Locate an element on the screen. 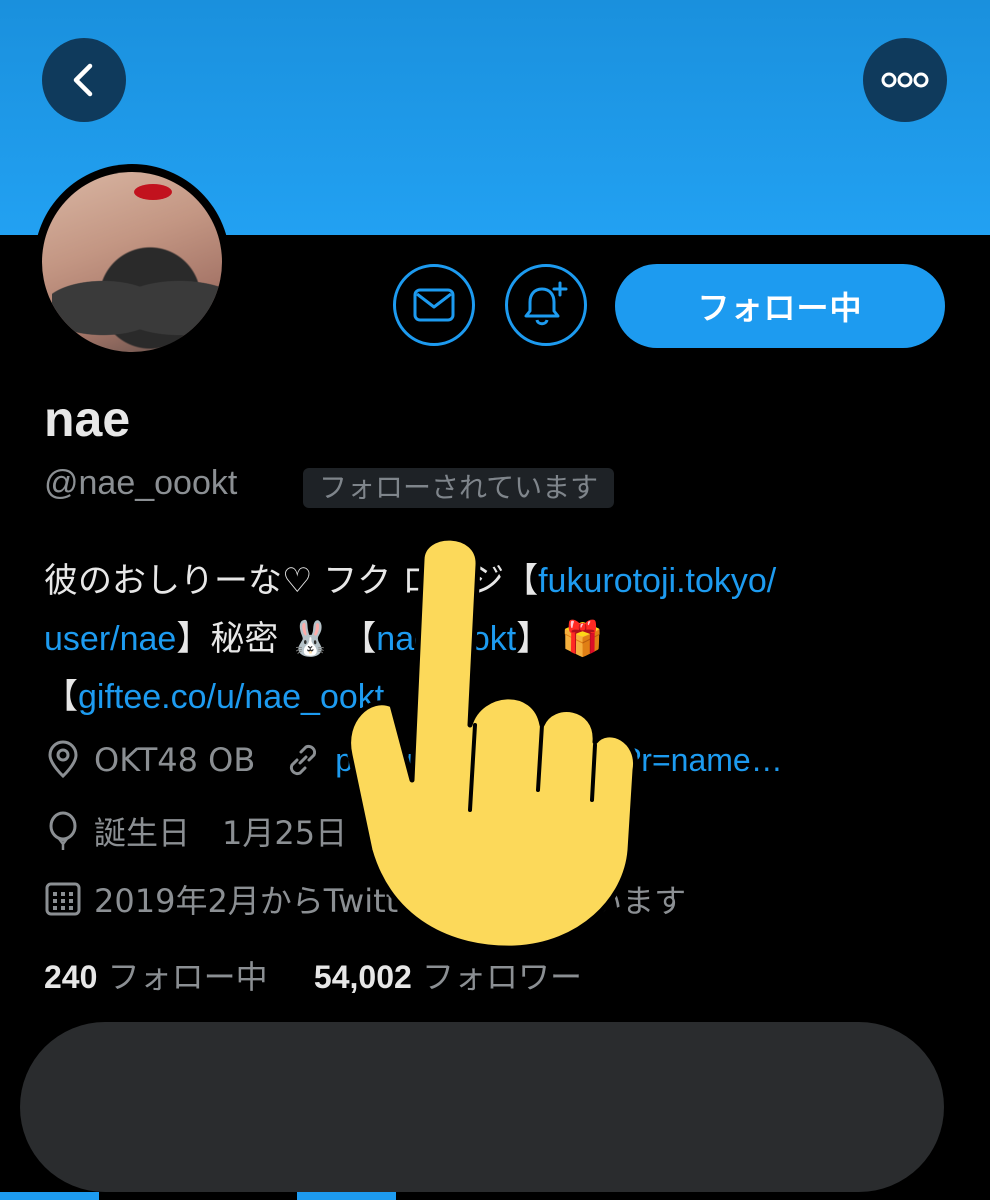  bio-text: 】秘密 is located at coordinates (227, 639).